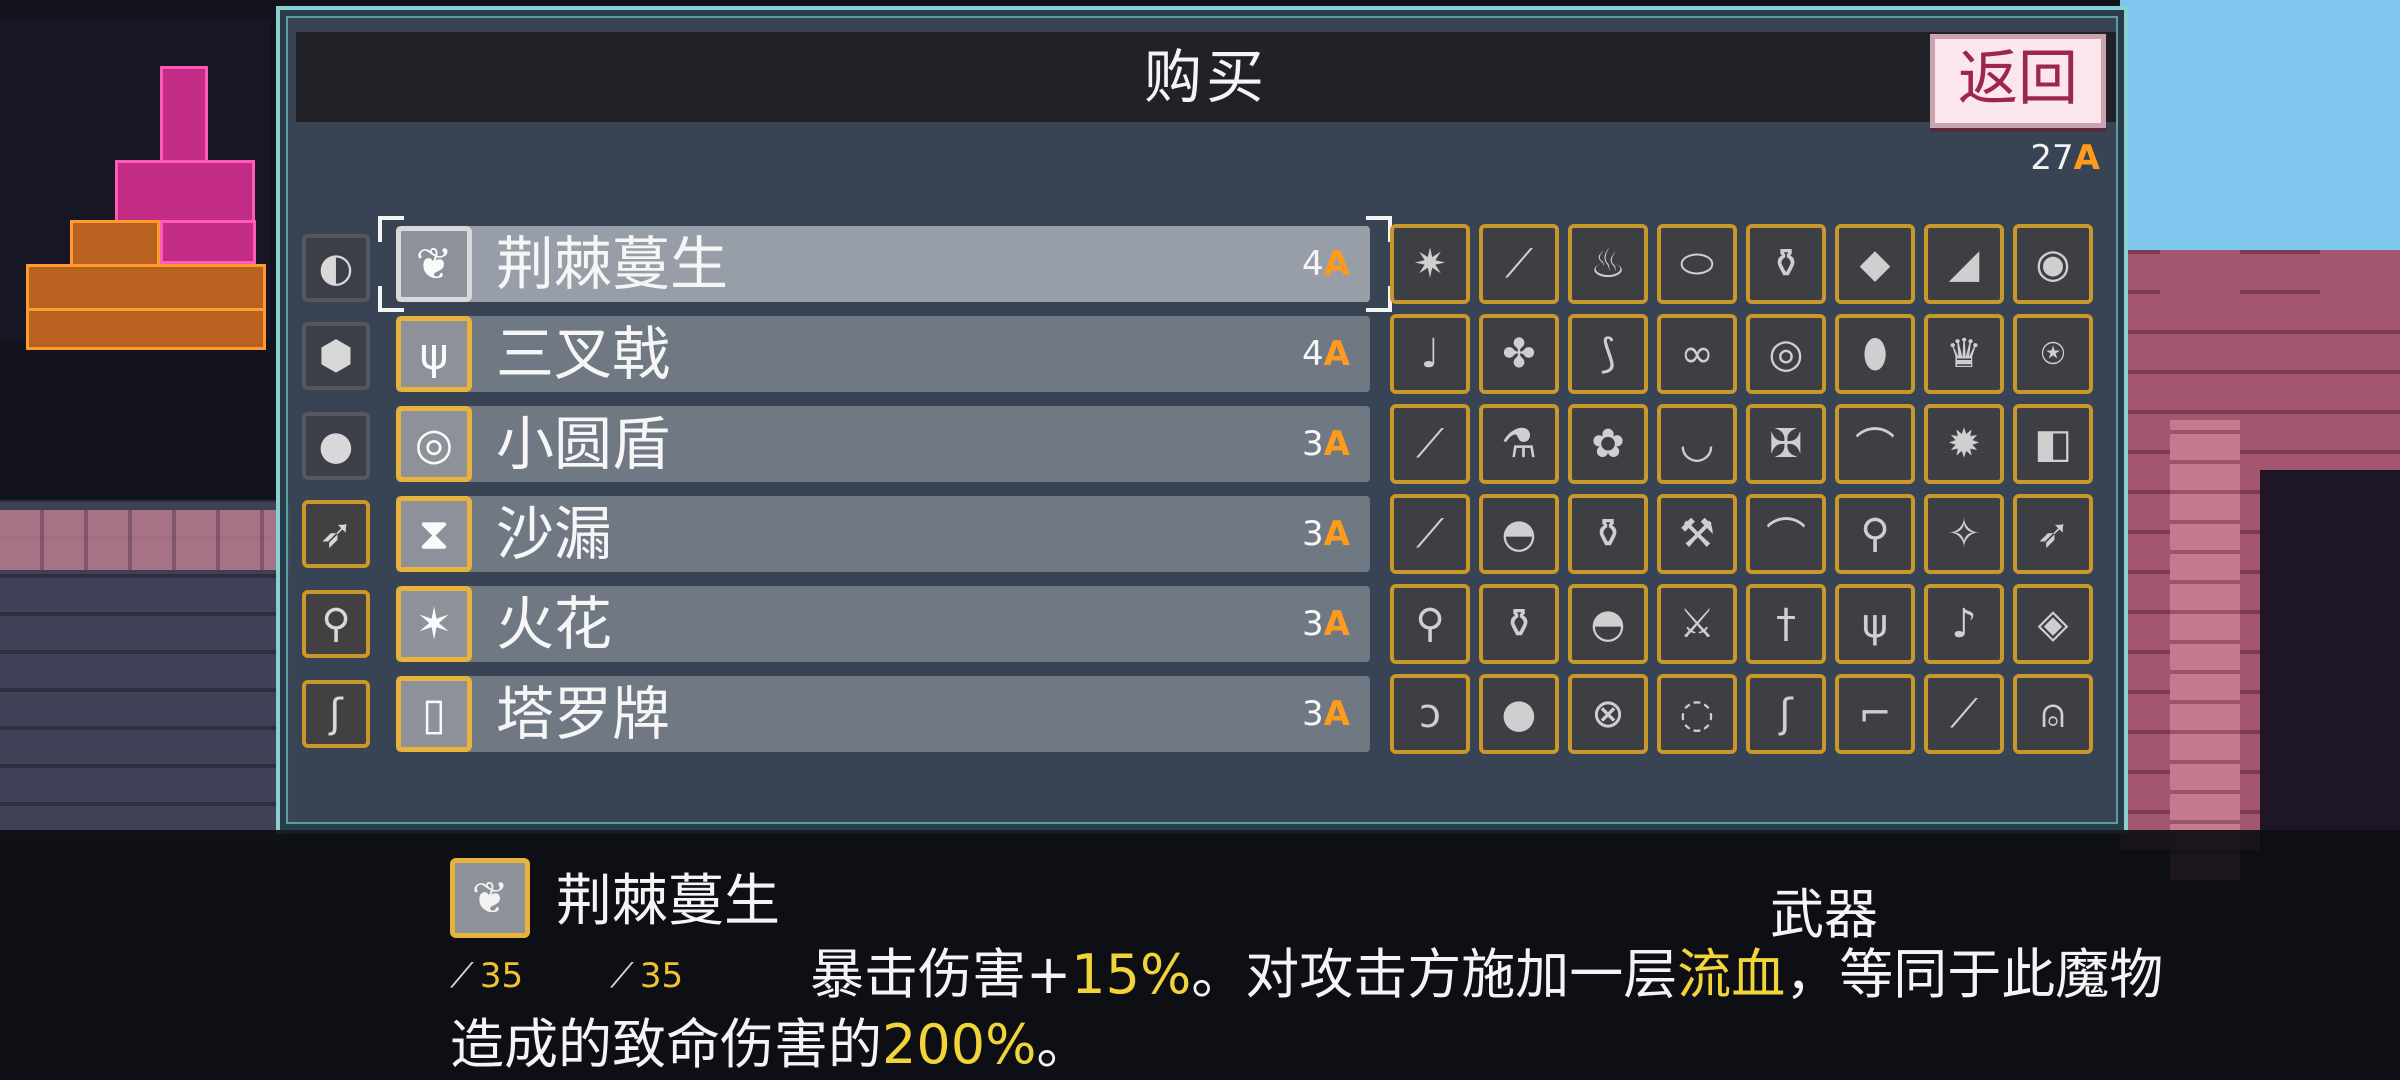 The width and height of the screenshot is (2400, 1080). What do you see at coordinates (336, 534) in the screenshot?
I see `leaf-blade-icon: ➶` at bounding box center [336, 534].